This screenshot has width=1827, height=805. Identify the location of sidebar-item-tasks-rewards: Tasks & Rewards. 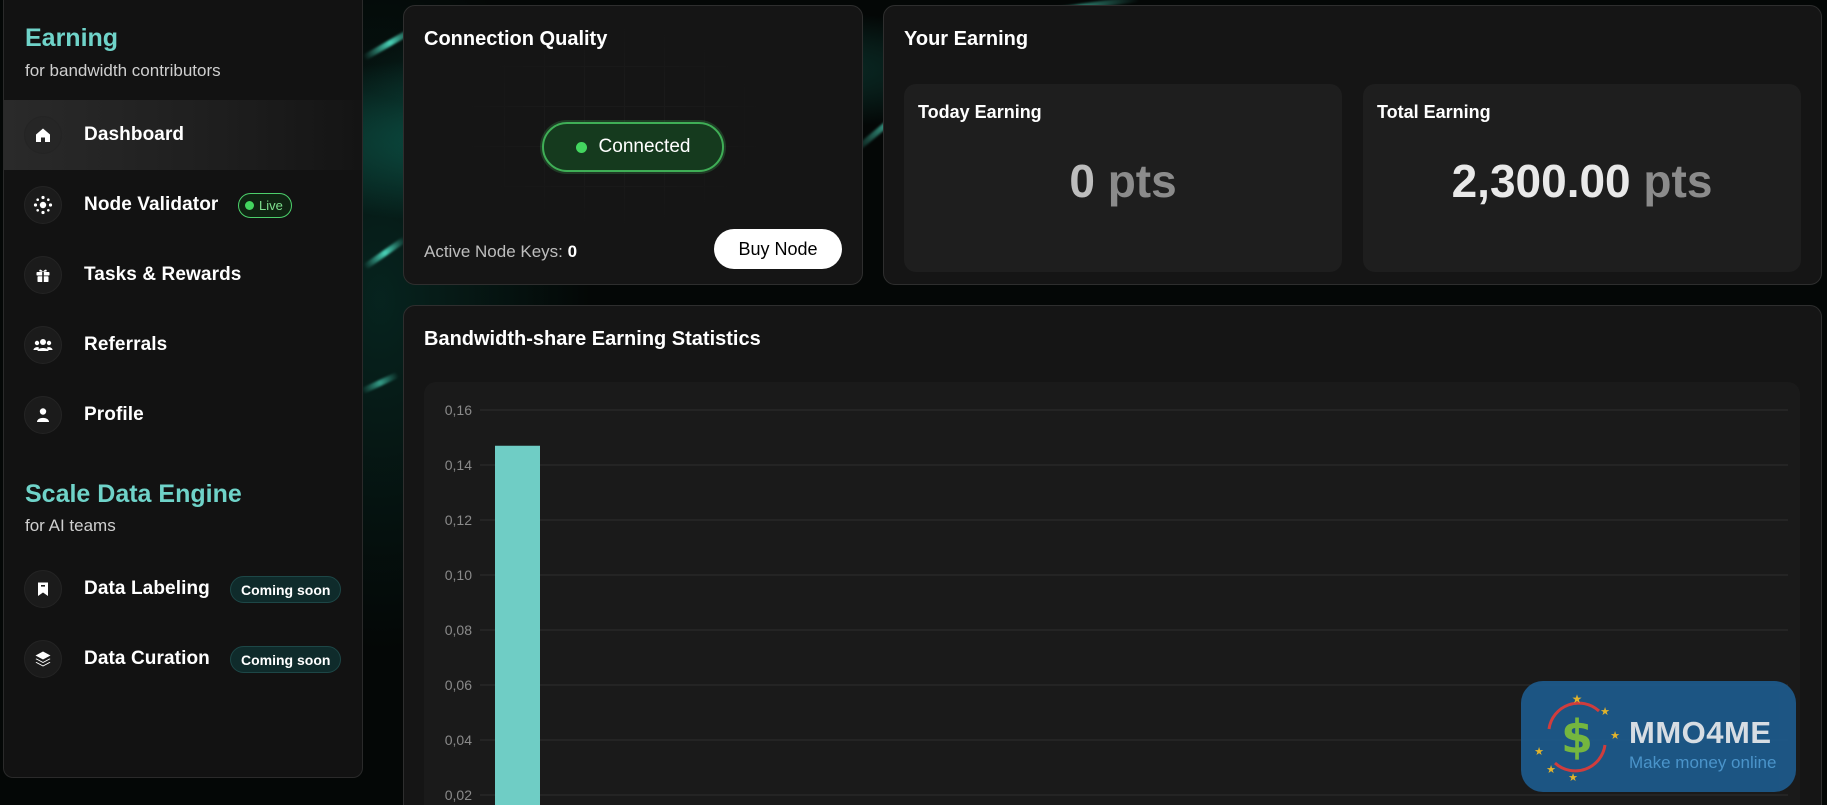
(183, 275).